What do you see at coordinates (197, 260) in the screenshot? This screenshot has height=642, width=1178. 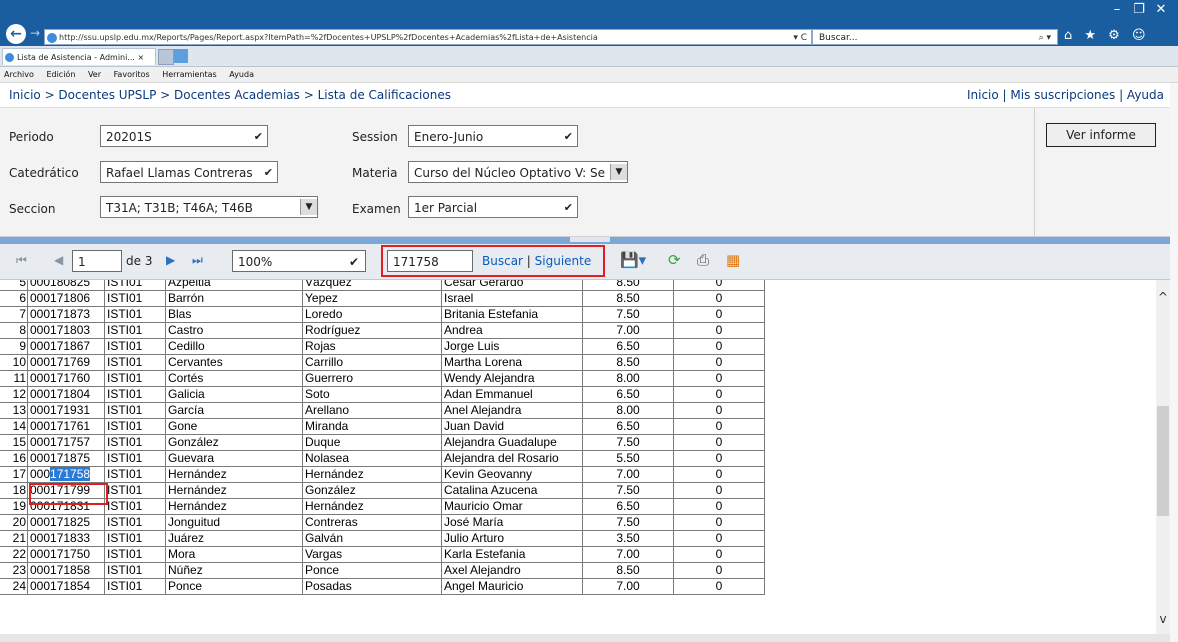 I see `last-page-icon: ⏭` at bounding box center [197, 260].